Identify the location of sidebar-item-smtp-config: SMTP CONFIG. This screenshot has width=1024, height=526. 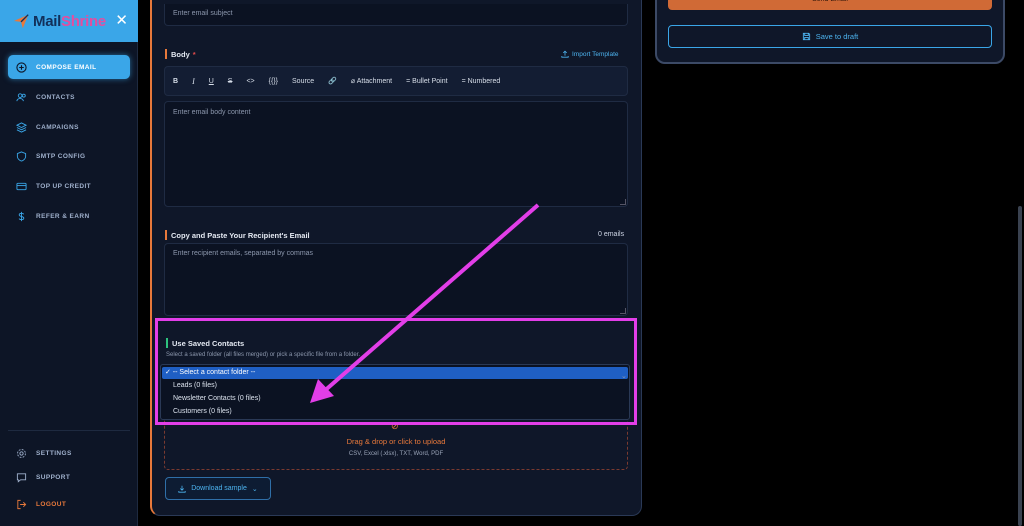
(69, 156).